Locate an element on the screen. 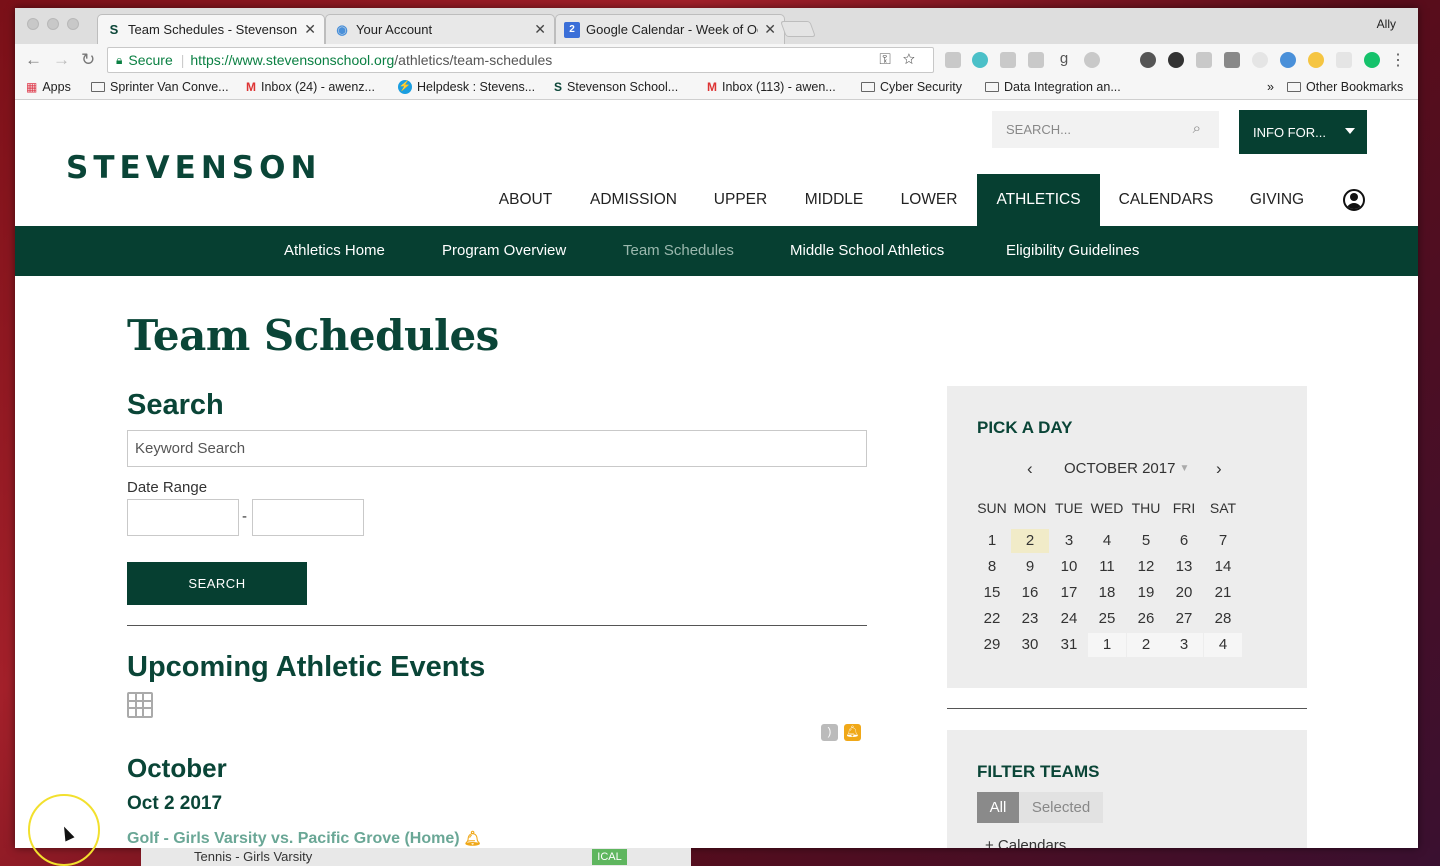 The height and width of the screenshot is (866, 1440). bookmark-cyber-security: Cyber Security is located at coordinates (911, 87).